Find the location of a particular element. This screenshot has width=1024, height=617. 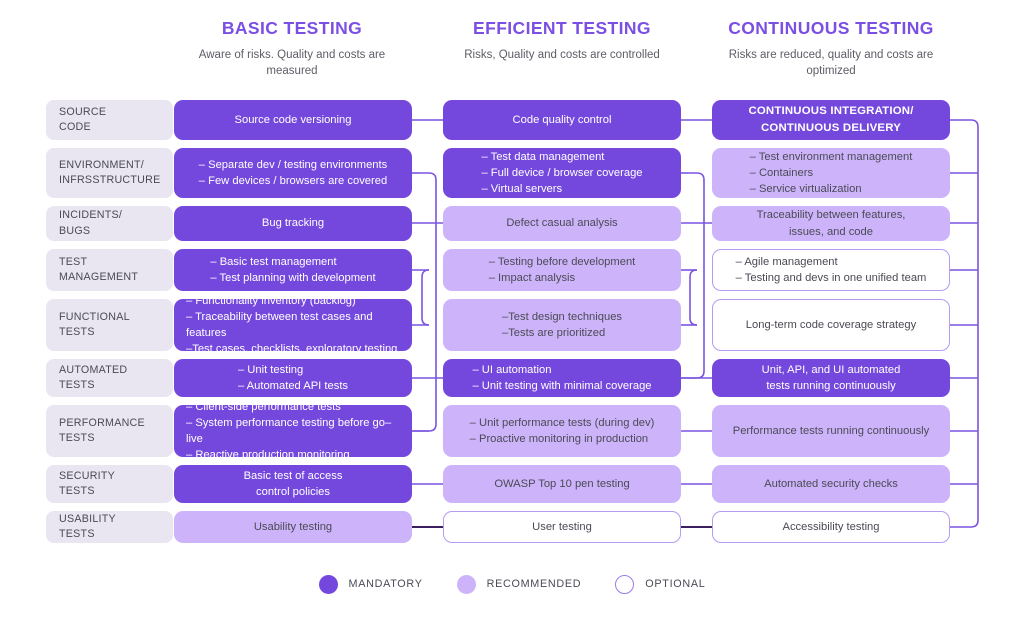

cell-text: Accessibility testing is located at coordinates (831, 526).